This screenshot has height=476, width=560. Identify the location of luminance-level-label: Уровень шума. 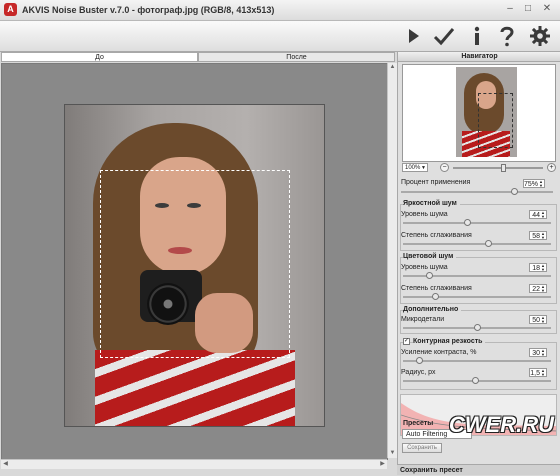
(424, 214).